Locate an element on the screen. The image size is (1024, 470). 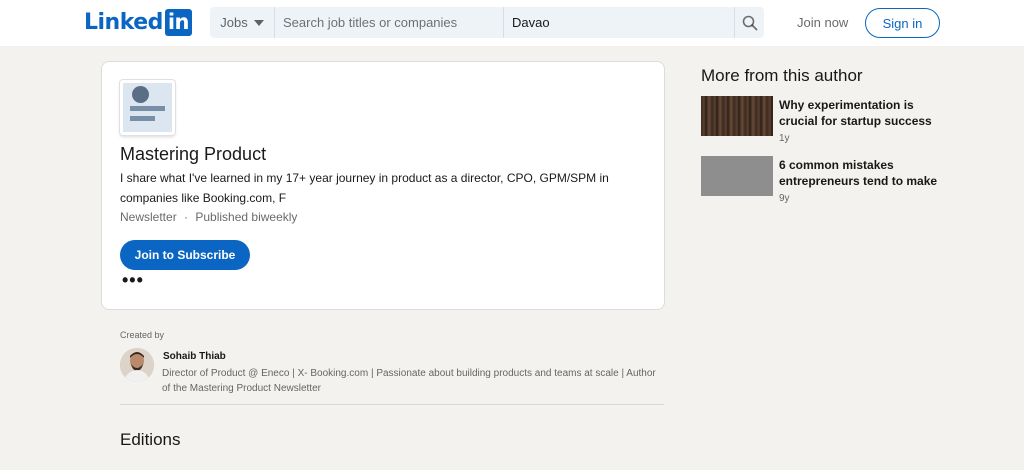
author-name: Sohaib Thiab is located at coordinates (194, 356).